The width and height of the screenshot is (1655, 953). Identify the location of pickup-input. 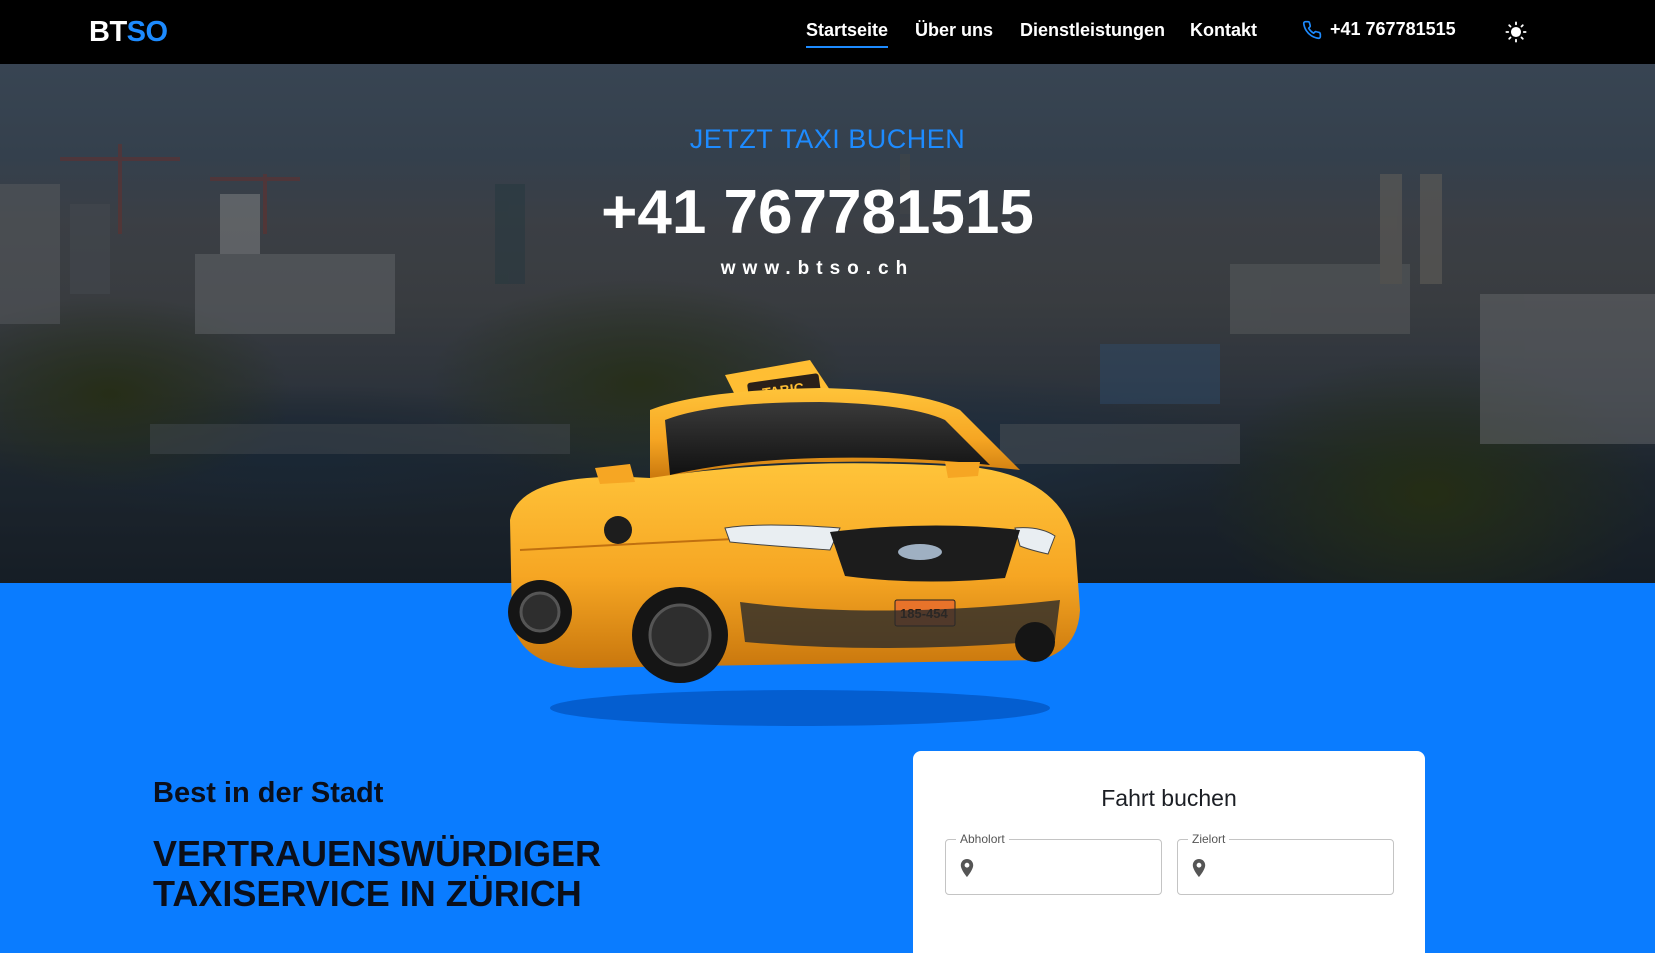
(1069, 867).